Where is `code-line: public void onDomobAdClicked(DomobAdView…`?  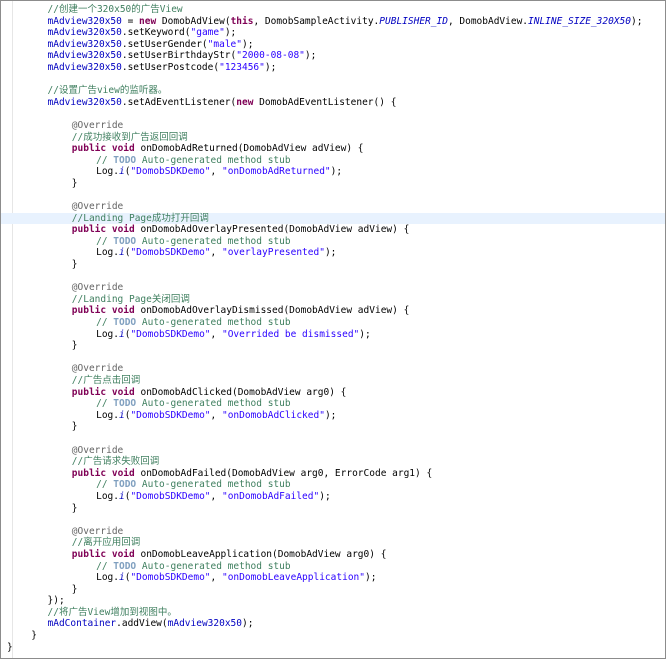
code-line: public void onDomobAdClicked(DomobAdView… is located at coordinates (333, 393).